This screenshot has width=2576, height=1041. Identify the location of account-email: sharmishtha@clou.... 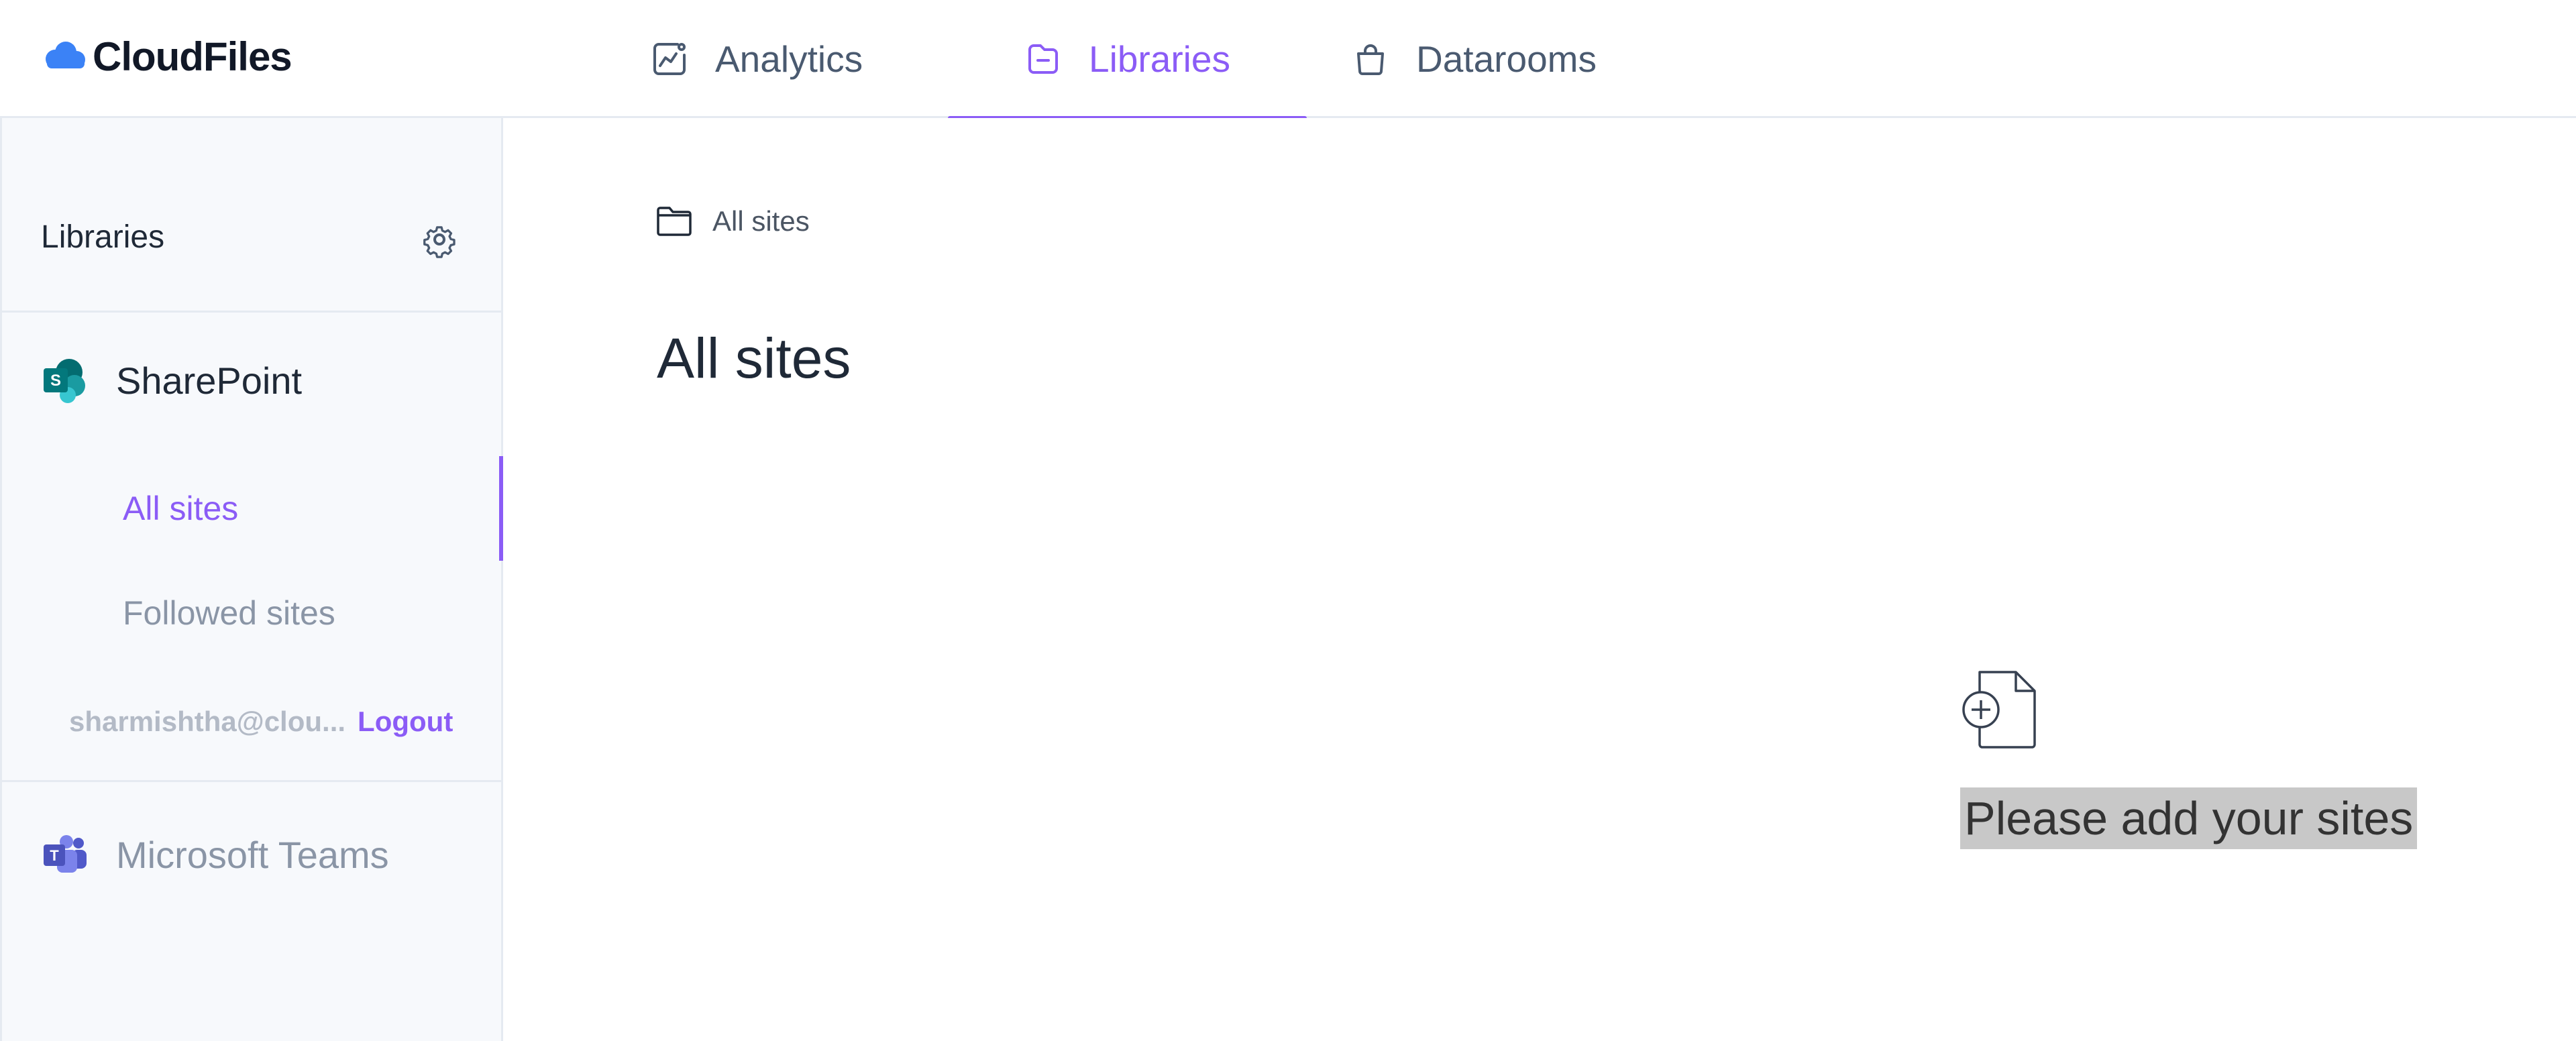
(207, 721).